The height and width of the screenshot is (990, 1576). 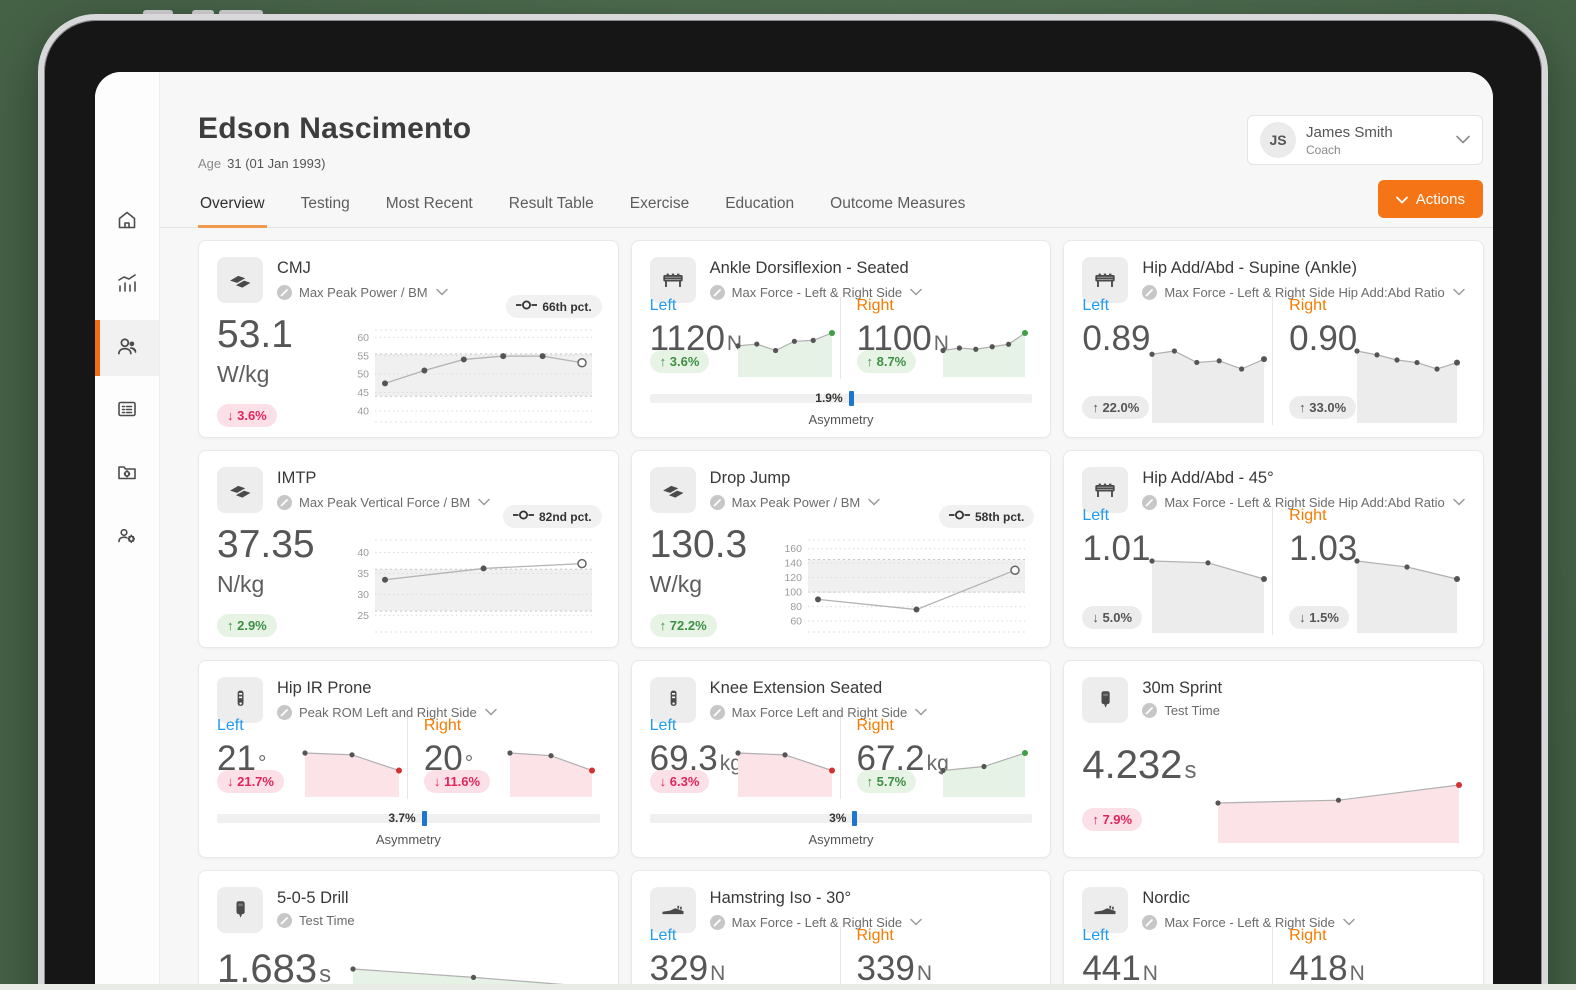 What do you see at coordinates (659, 211) in the screenshot?
I see `tab-exercise: Exercise` at bounding box center [659, 211].